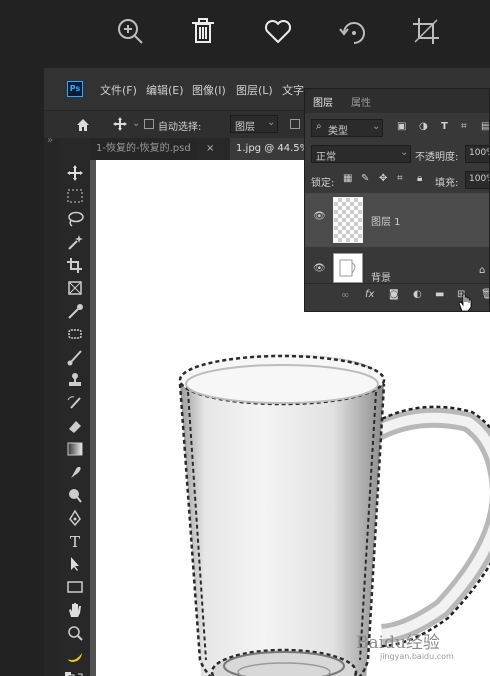 The image size is (490, 676). Describe the element at coordinates (209, 90) in the screenshot. I see `menu-image: 图像(I)` at that location.